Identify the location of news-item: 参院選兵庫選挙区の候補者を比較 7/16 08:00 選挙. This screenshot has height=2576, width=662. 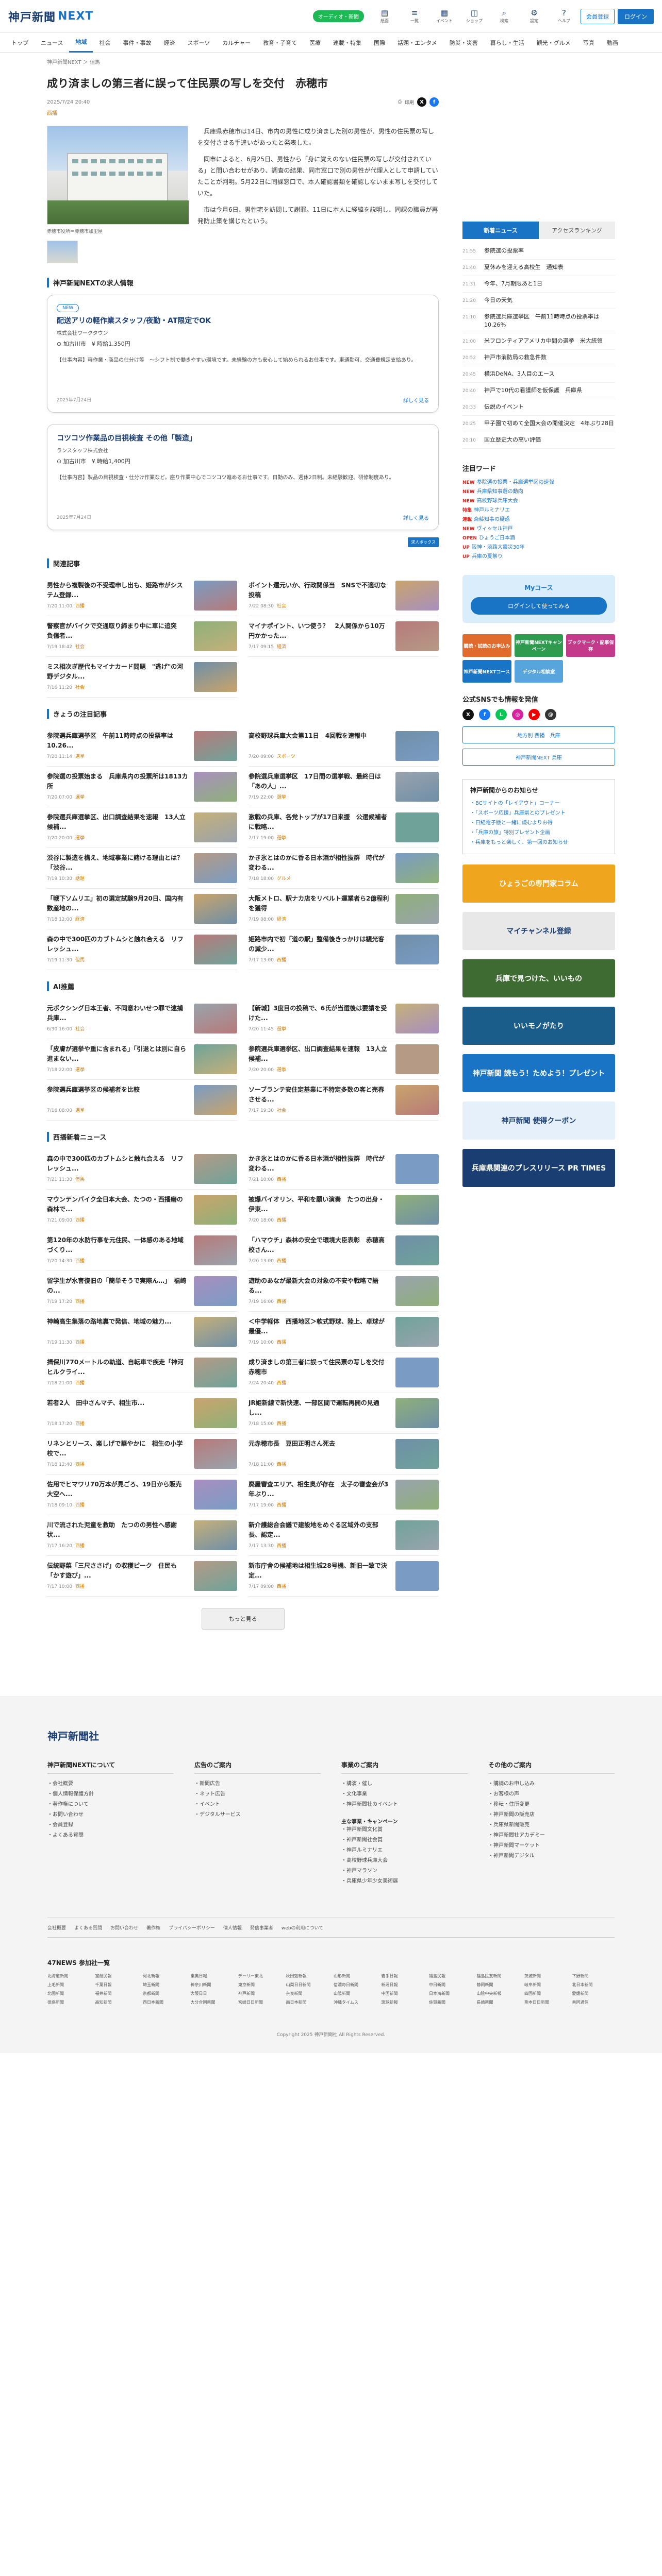
(142, 1100).